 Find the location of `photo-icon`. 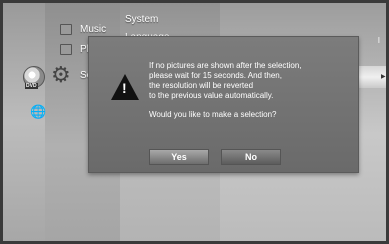

photo-icon is located at coordinates (66, 49).